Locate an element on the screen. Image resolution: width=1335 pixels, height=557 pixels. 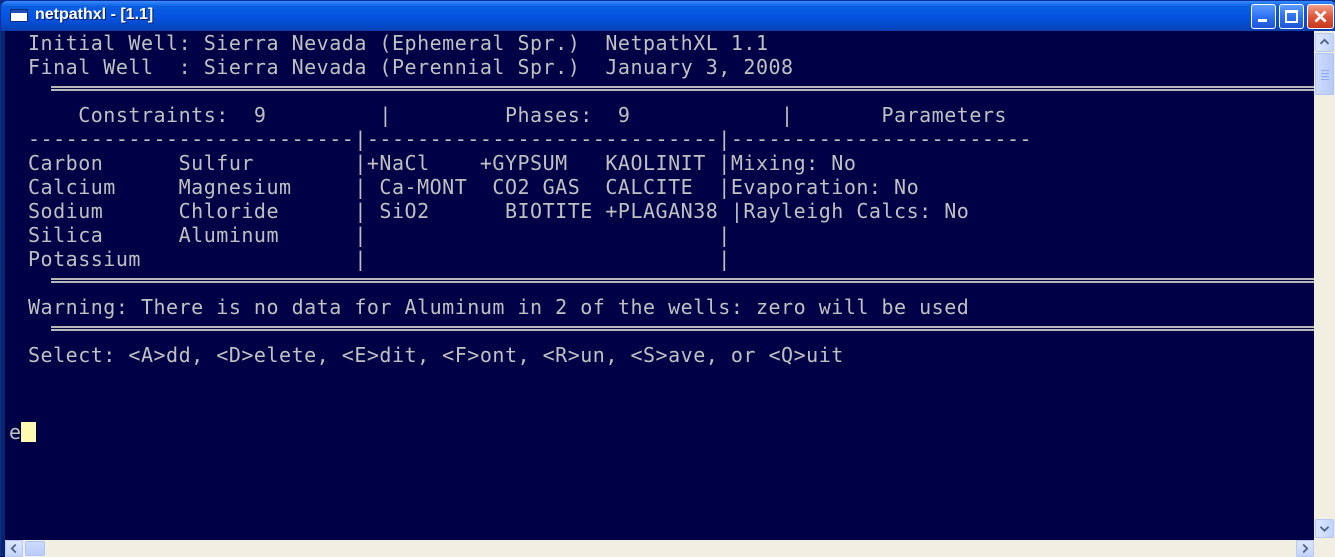
console-window-icon is located at coordinates (19, 15).